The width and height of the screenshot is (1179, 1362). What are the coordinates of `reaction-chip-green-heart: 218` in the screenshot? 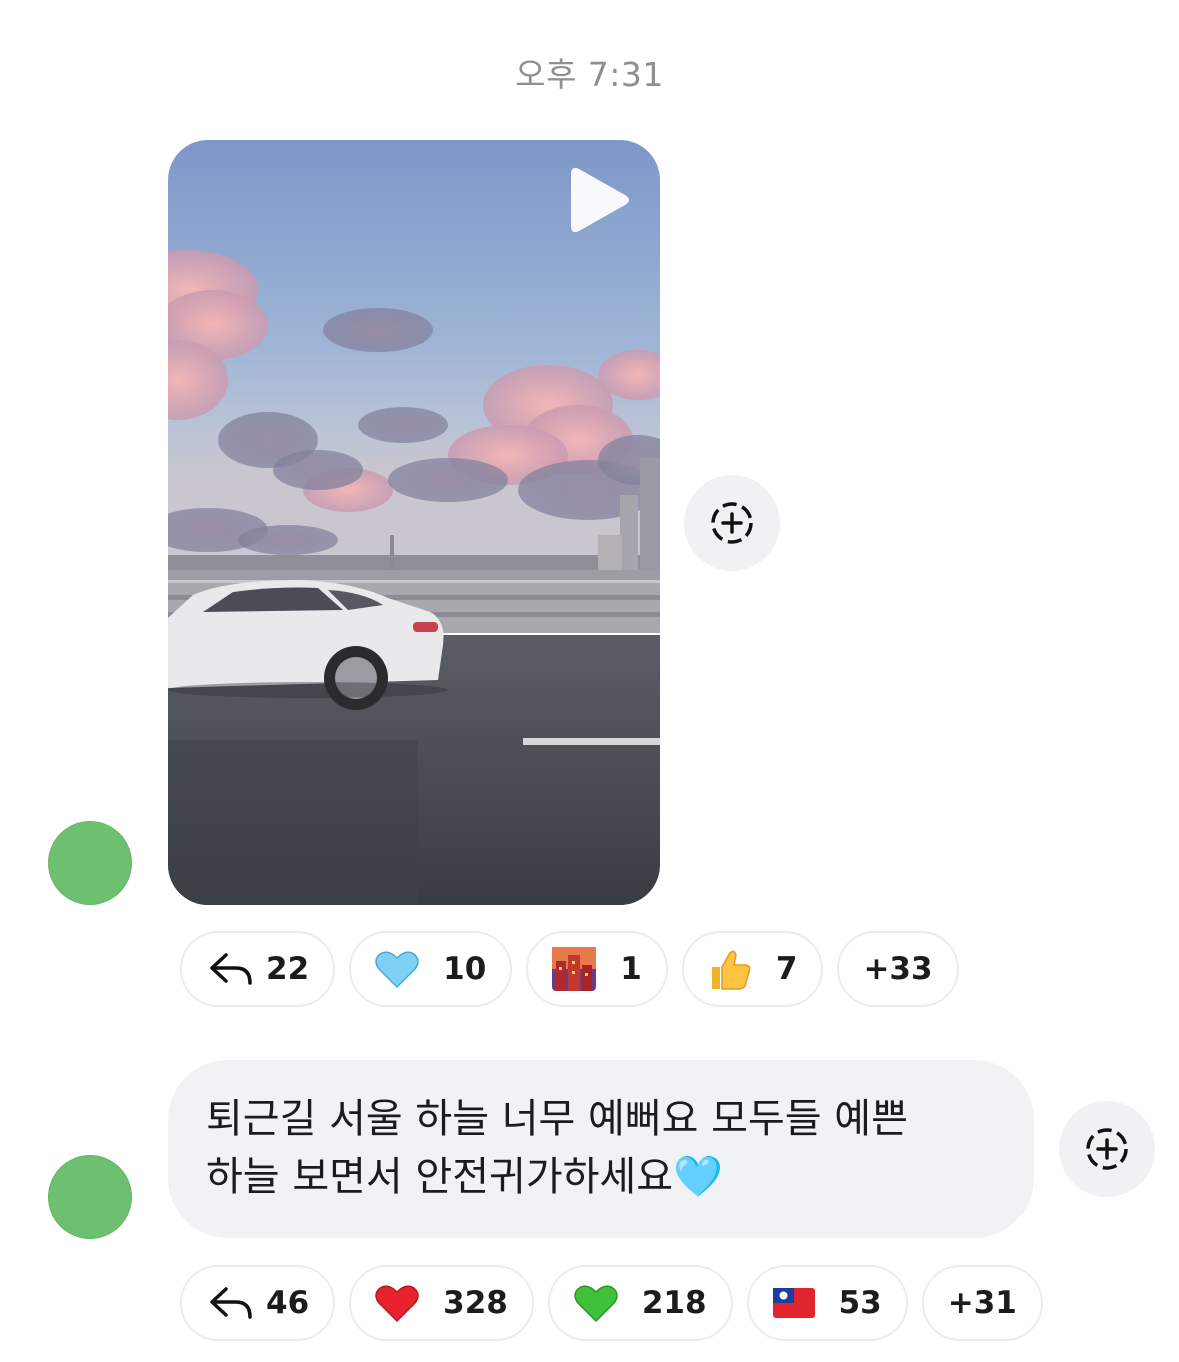 It's located at (640, 1303).